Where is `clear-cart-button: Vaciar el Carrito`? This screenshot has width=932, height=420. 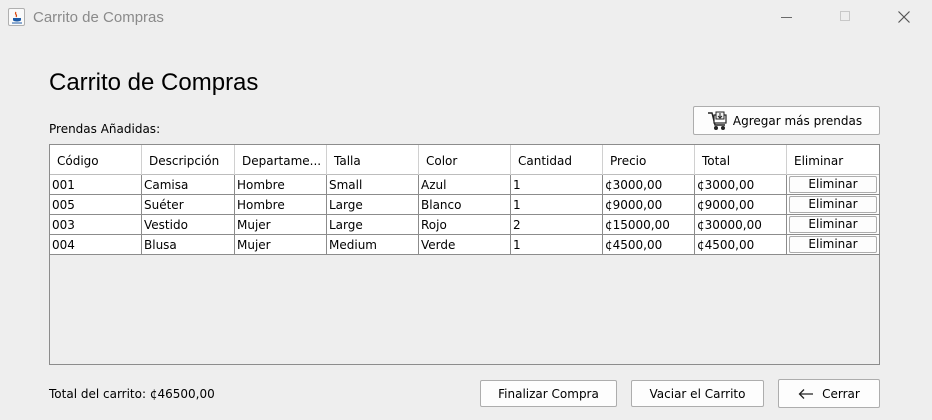 clear-cart-button: Vaciar el Carrito is located at coordinates (697, 393).